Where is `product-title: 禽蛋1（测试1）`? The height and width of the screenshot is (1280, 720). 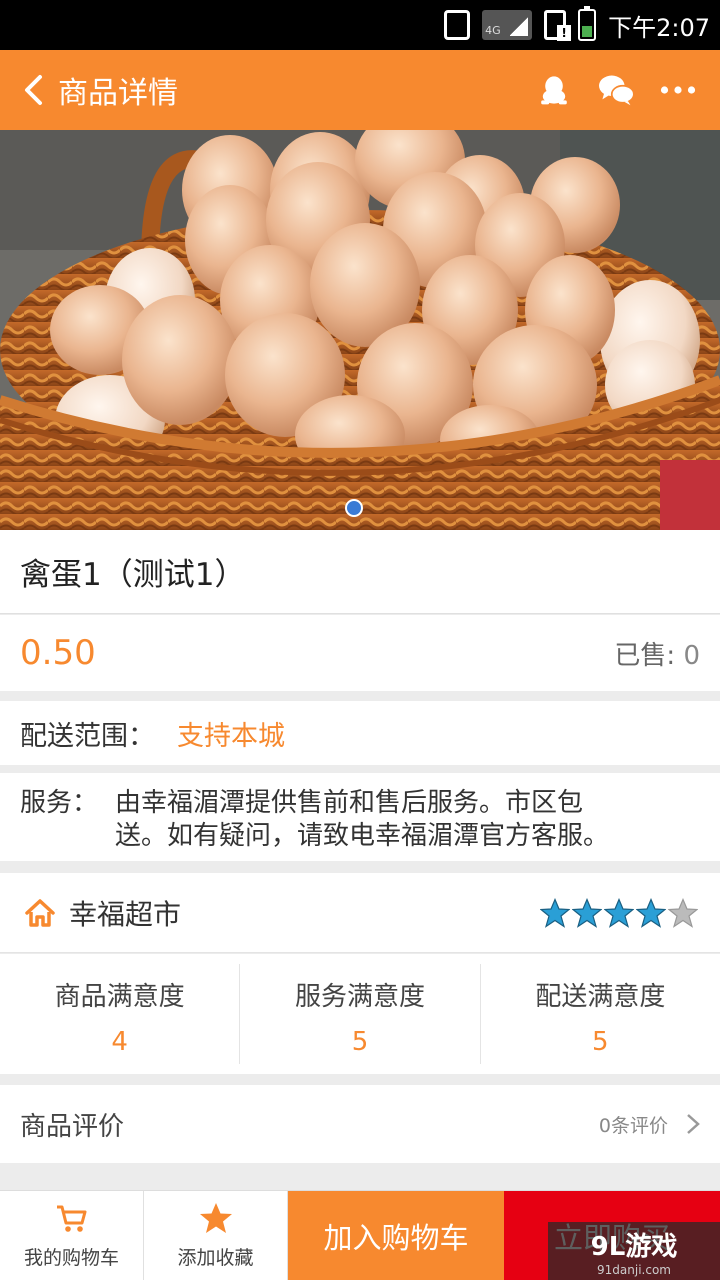 product-title: 禽蛋1（测试1） is located at coordinates (360, 572).